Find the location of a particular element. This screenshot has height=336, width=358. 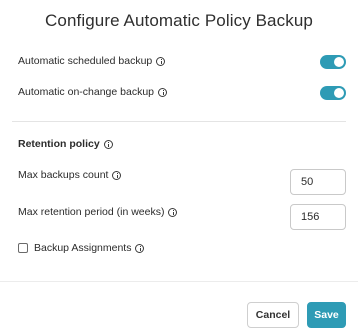

footer-divider is located at coordinates (179, 281).